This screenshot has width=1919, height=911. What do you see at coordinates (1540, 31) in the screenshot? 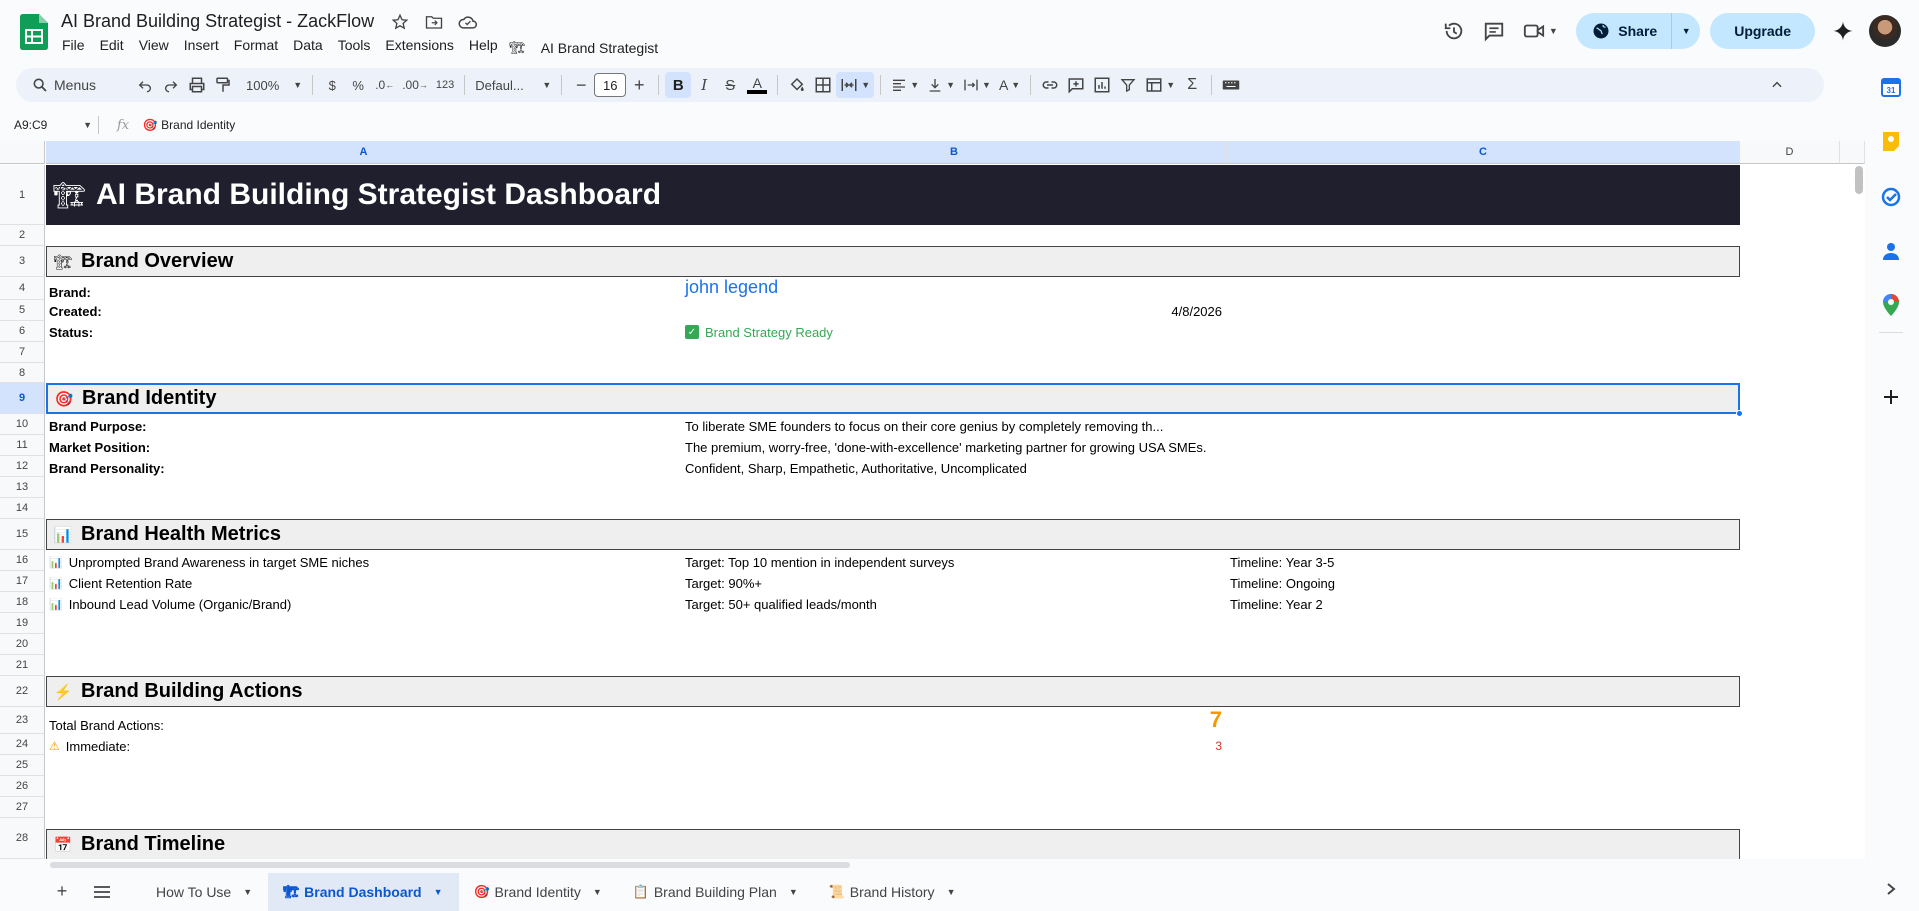
I see `meet-icon: ▼` at bounding box center [1540, 31].